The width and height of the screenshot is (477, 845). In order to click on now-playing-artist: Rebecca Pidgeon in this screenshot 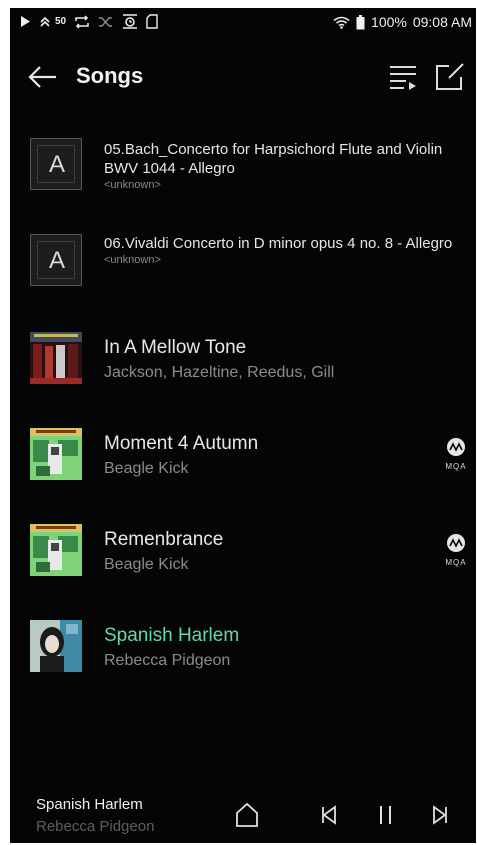, I will do `click(95, 826)`.